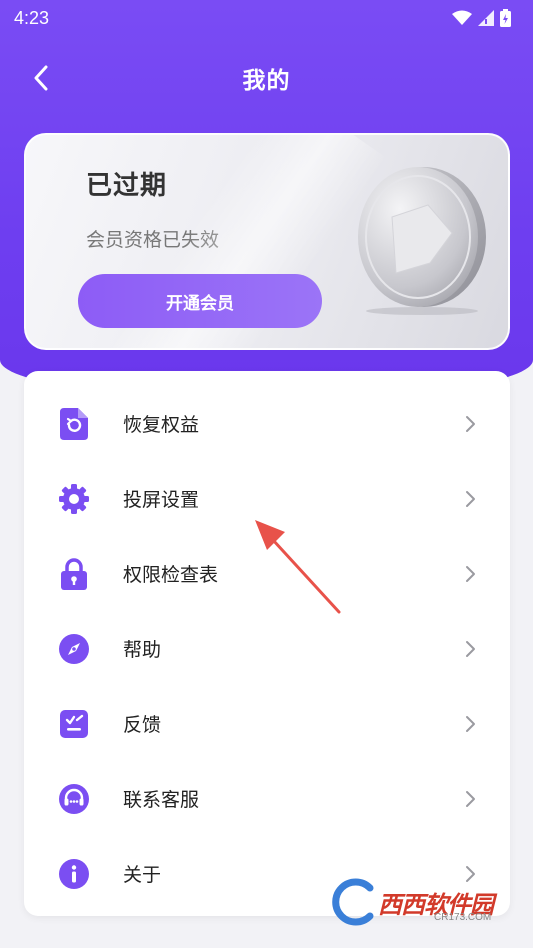  Describe the element at coordinates (353, 902) in the screenshot. I see `watermark-mark-icon` at that location.